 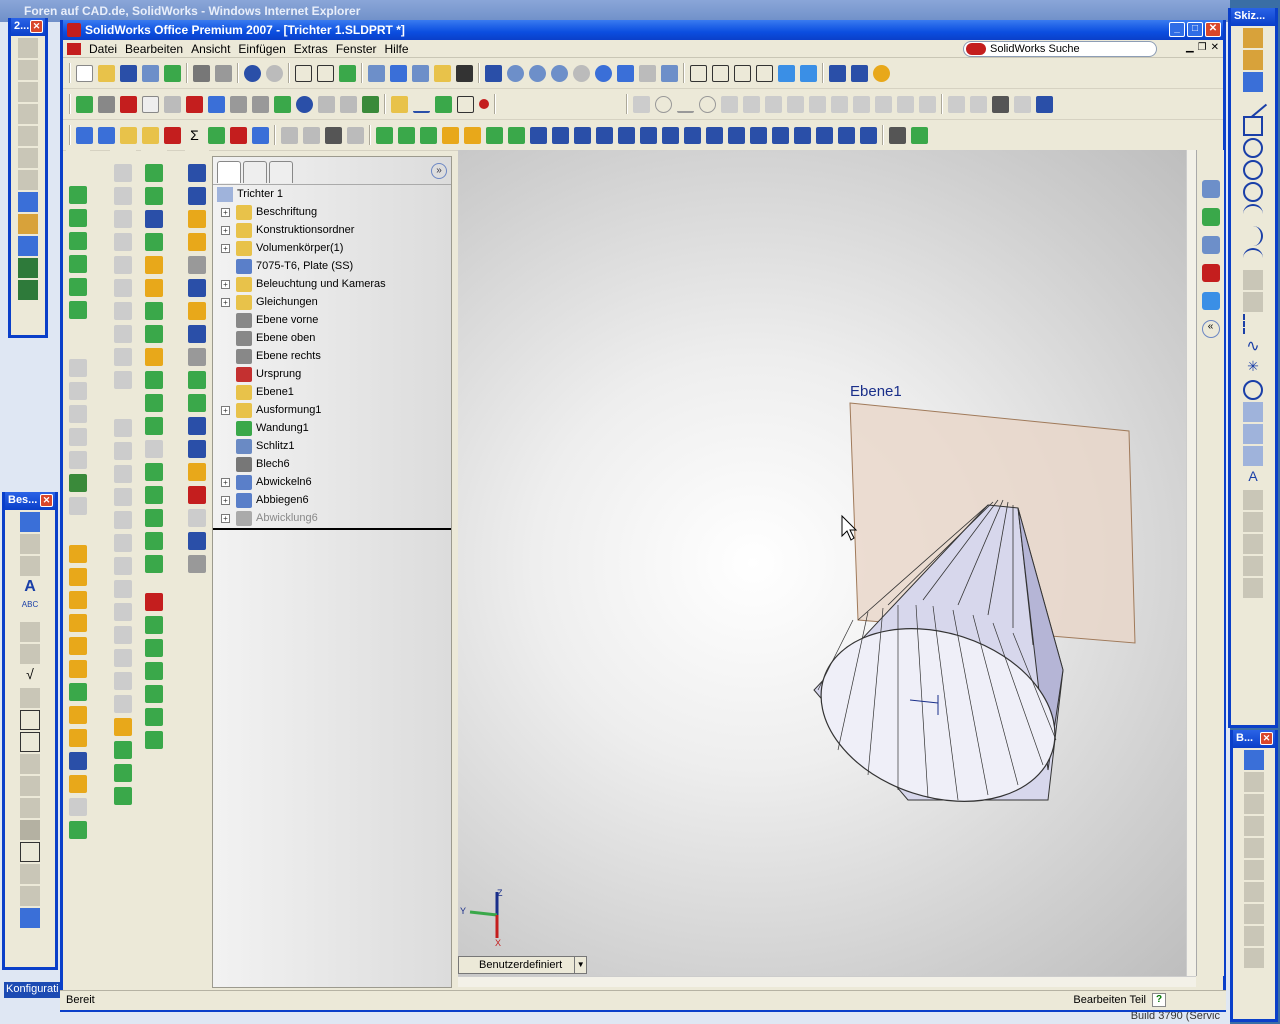 What do you see at coordinates (1213, 29) in the screenshot?
I see `close-button: ✕` at bounding box center [1213, 29].